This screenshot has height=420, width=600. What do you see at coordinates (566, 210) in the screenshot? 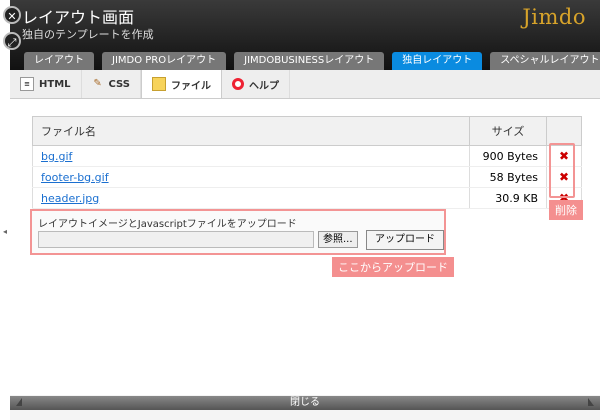
I see `delete-callout: 削除` at bounding box center [566, 210].